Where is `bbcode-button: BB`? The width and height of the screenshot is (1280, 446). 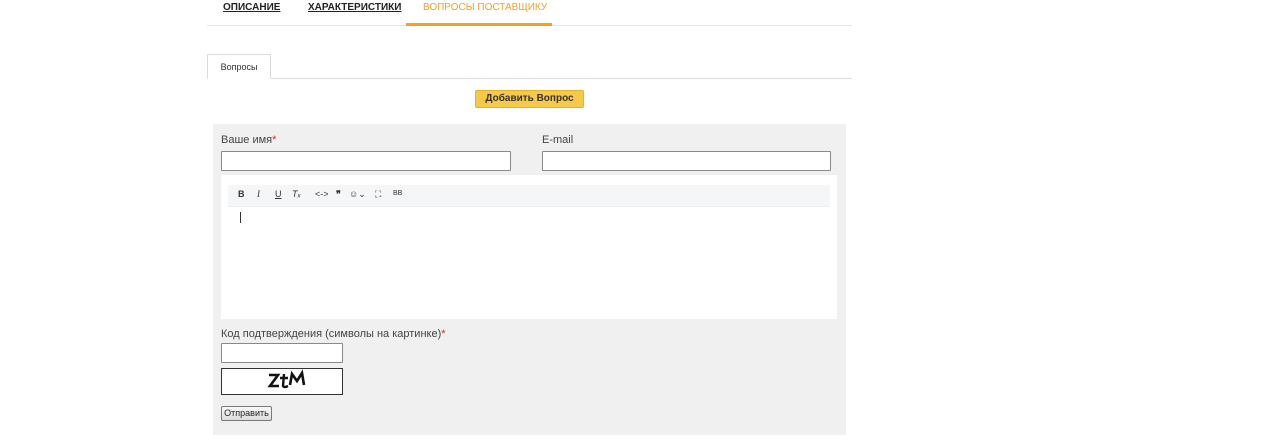
bbcode-button: BB is located at coordinates (397, 193).